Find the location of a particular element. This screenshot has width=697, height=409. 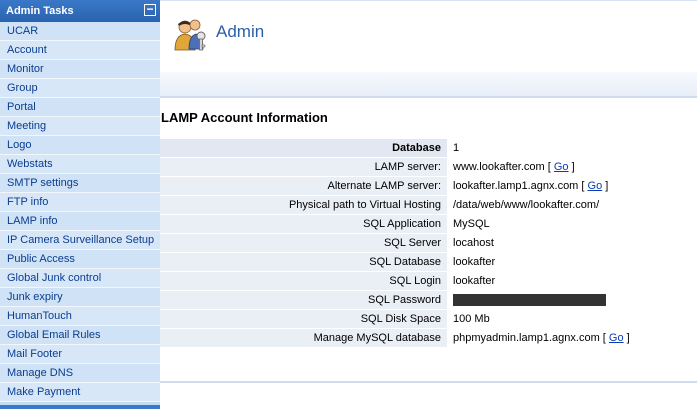

row-value: locahost is located at coordinates (473, 243).